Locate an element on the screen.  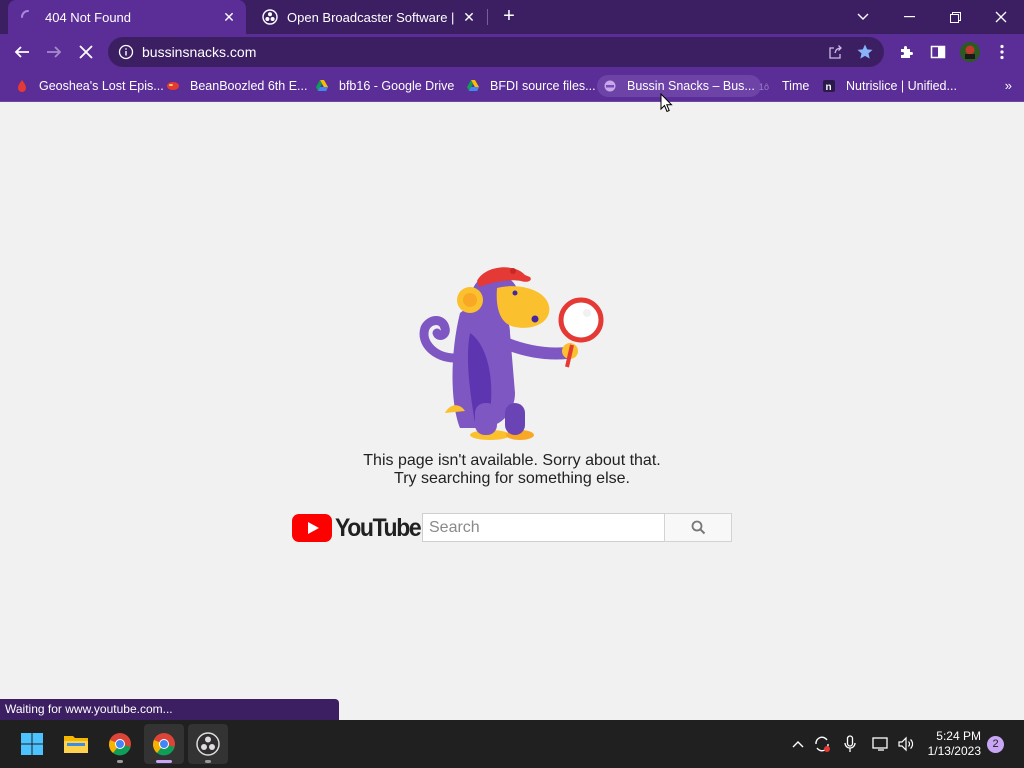
youtube-wordmark: YouTube is located at coordinates (378, 527).